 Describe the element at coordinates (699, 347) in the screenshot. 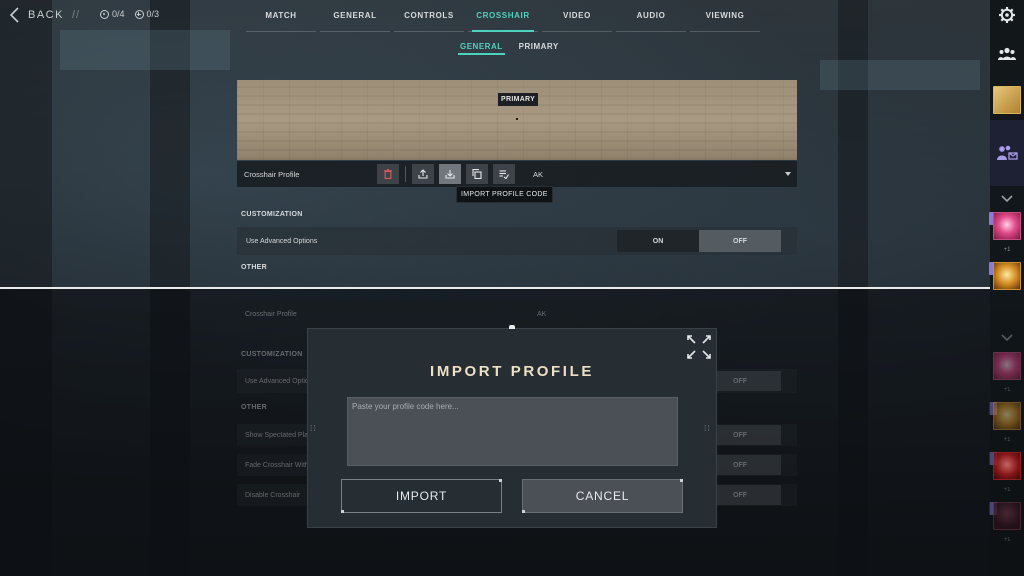

I see `close-icon` at that location.